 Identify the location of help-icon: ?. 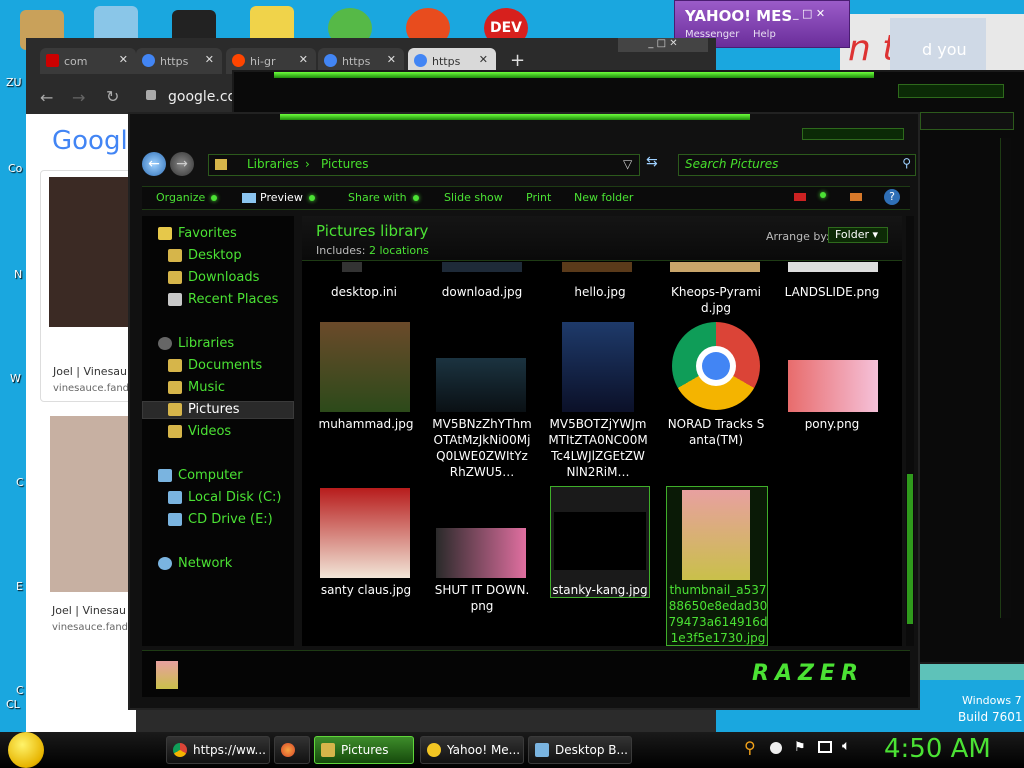
(892, 197).